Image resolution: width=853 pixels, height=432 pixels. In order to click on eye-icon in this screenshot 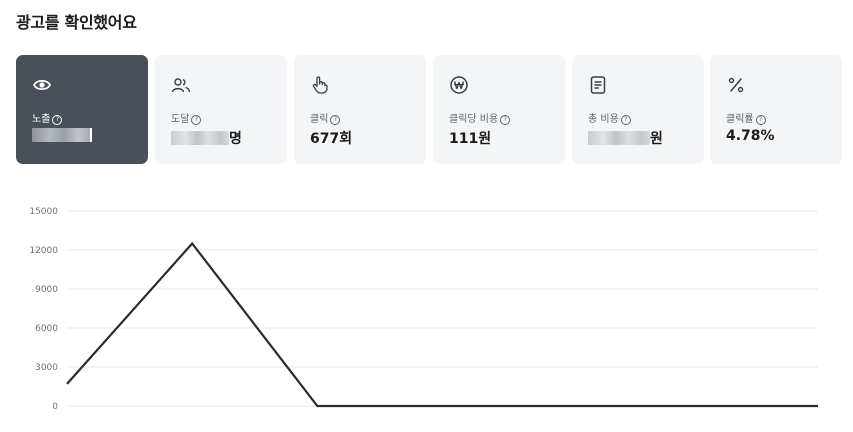, I will do `click(42, 85)`.